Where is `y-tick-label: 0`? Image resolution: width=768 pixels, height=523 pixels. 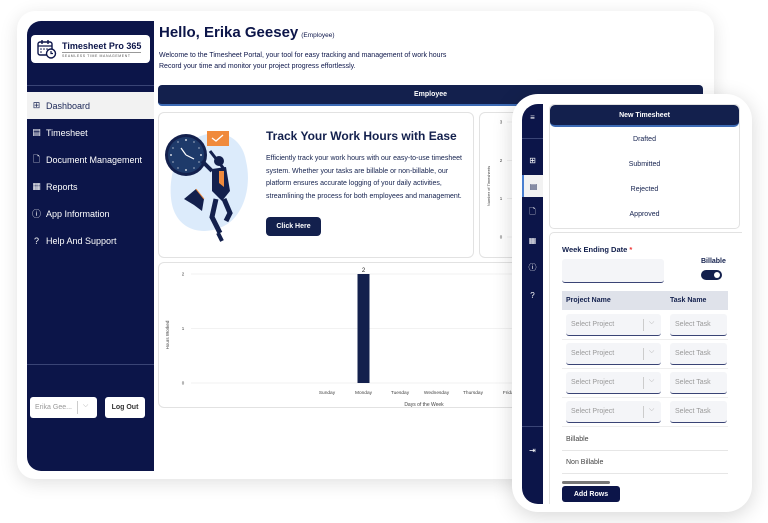
y-tick-label: 0 is located at coordinates (183, 383).